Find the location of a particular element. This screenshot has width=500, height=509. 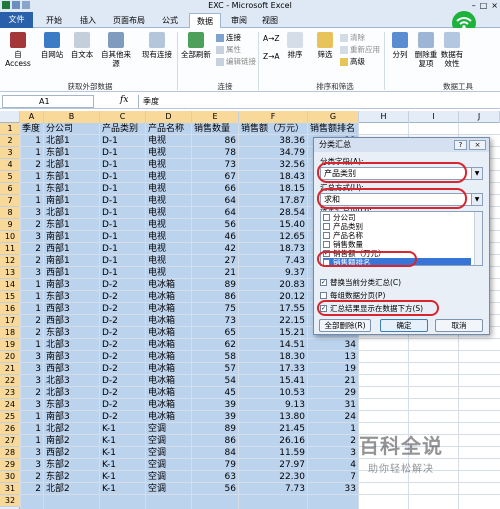

row-header: 21 is located at coordinates (10, 369).